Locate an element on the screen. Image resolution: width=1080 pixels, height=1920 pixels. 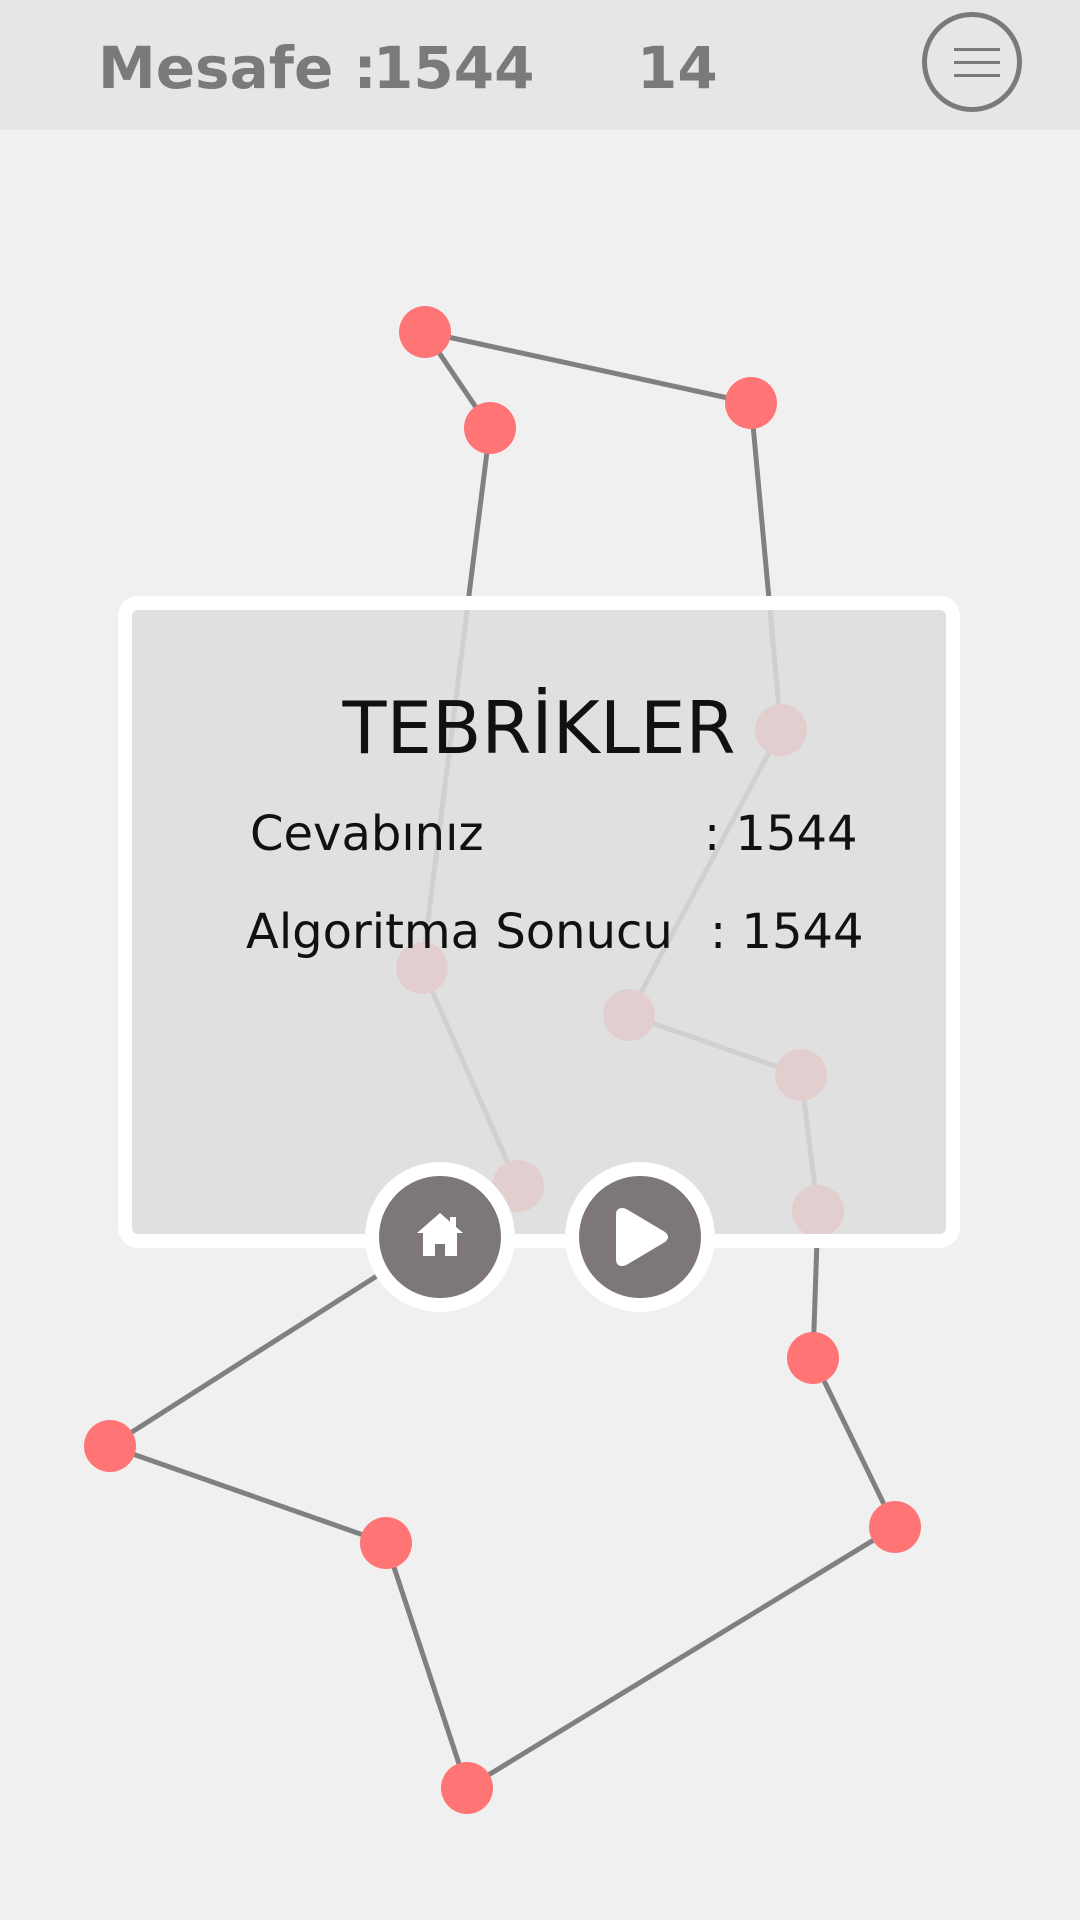
distance-label: Mesafe : is located at coordinates (237, 68).